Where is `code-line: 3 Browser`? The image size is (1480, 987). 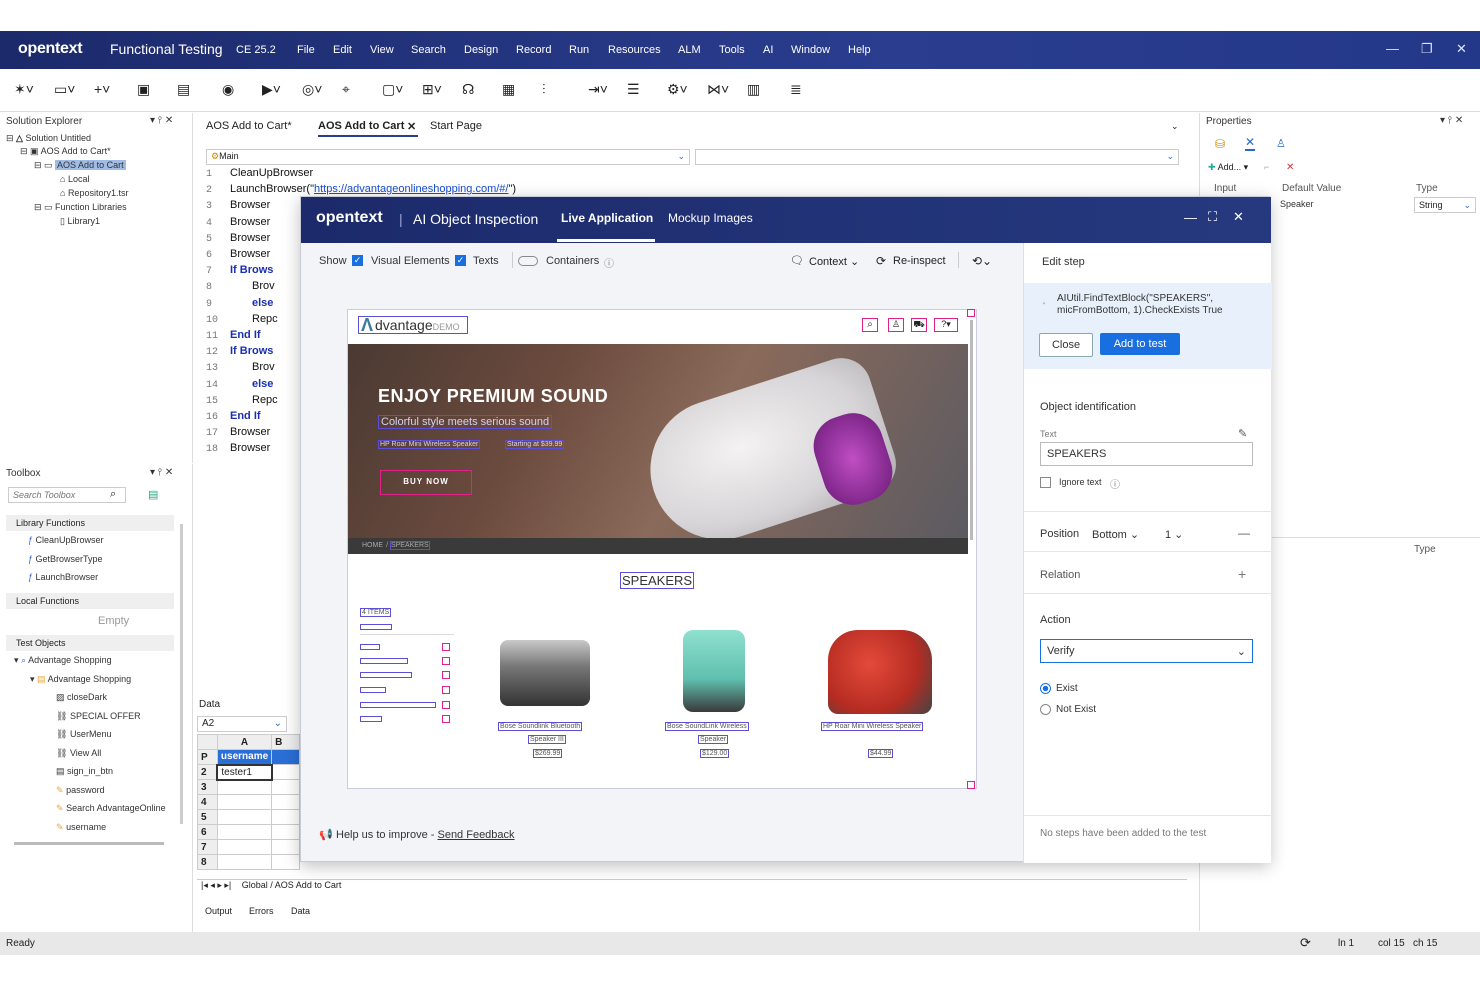
code-line: 3 Browser is located at coordinates (238, 207).